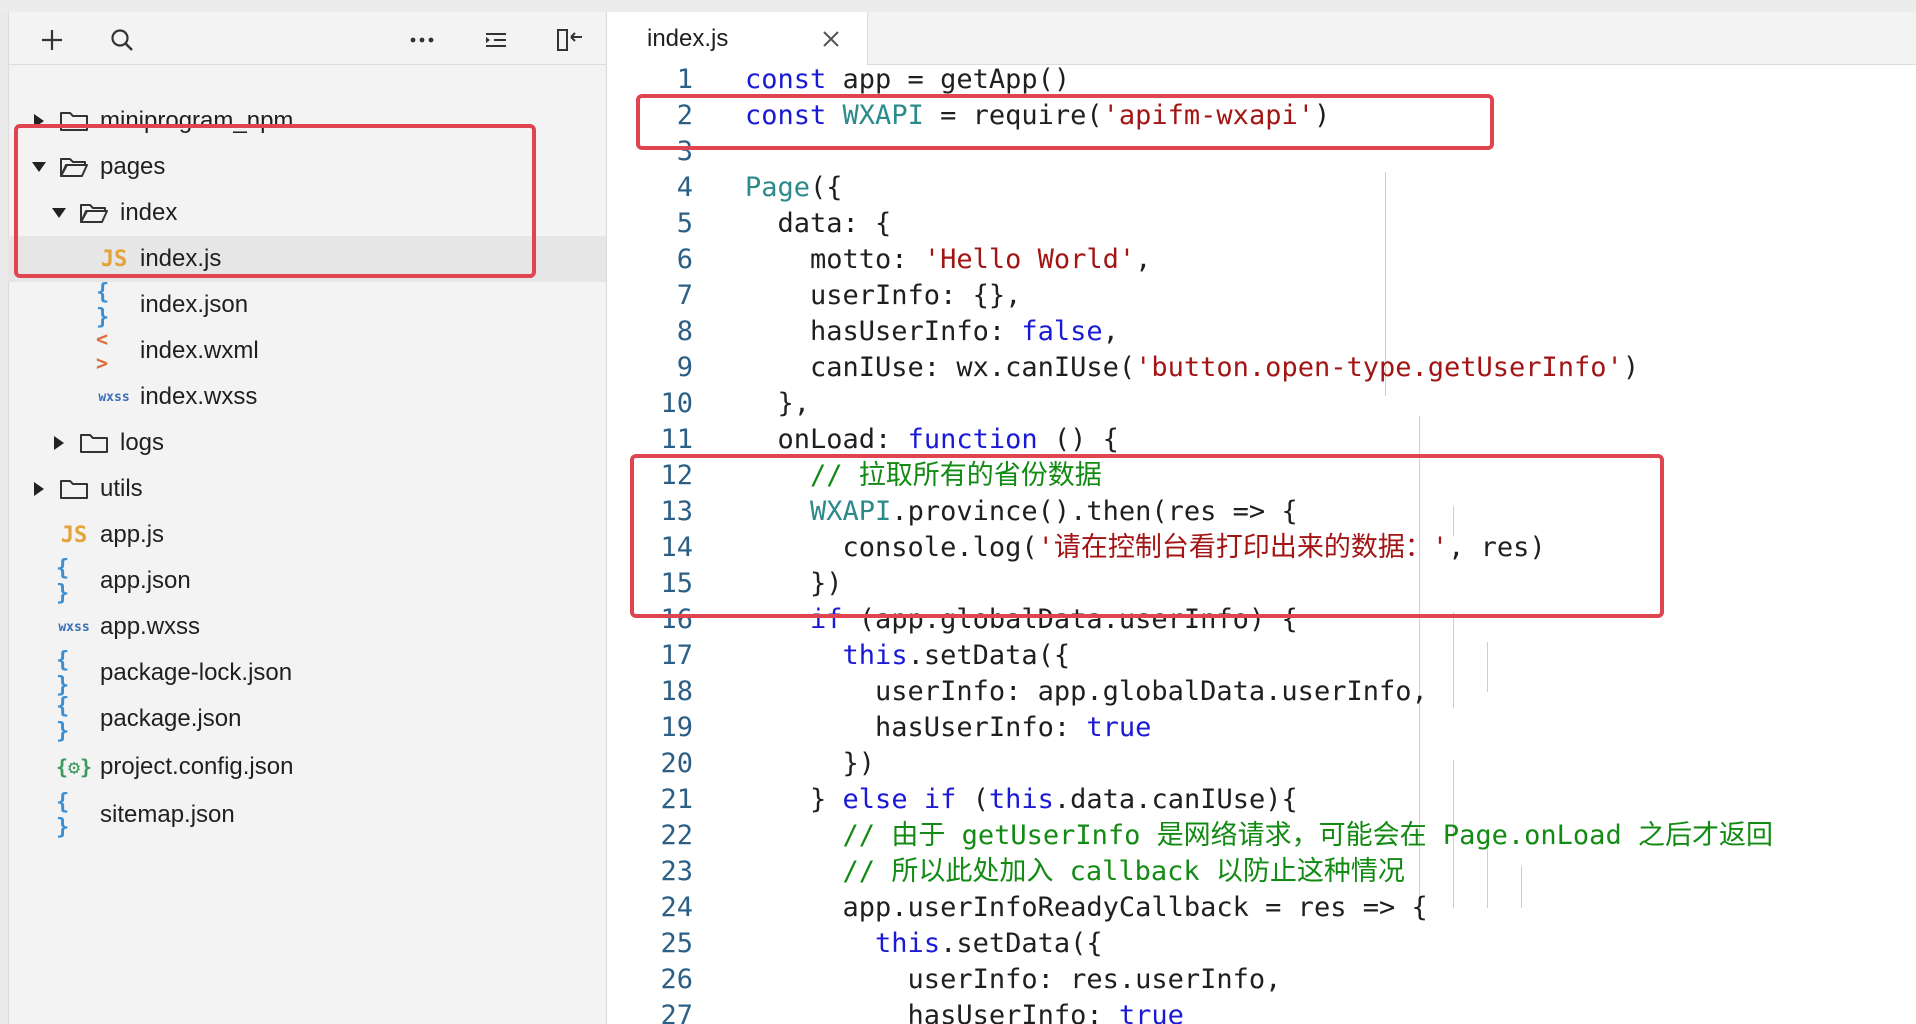  What do you see at coordinates (1261, 404) in the screenshot?
I see `code-line: 10 },` at bounding box center [1261, 404].